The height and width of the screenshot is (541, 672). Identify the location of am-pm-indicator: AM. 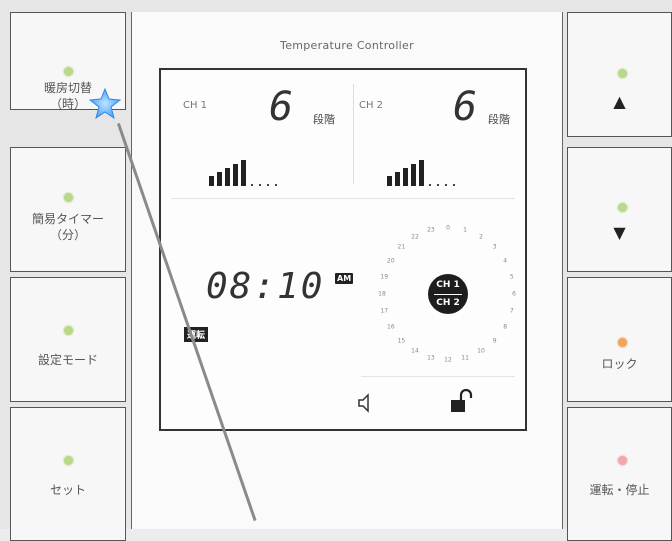
(344, 278).